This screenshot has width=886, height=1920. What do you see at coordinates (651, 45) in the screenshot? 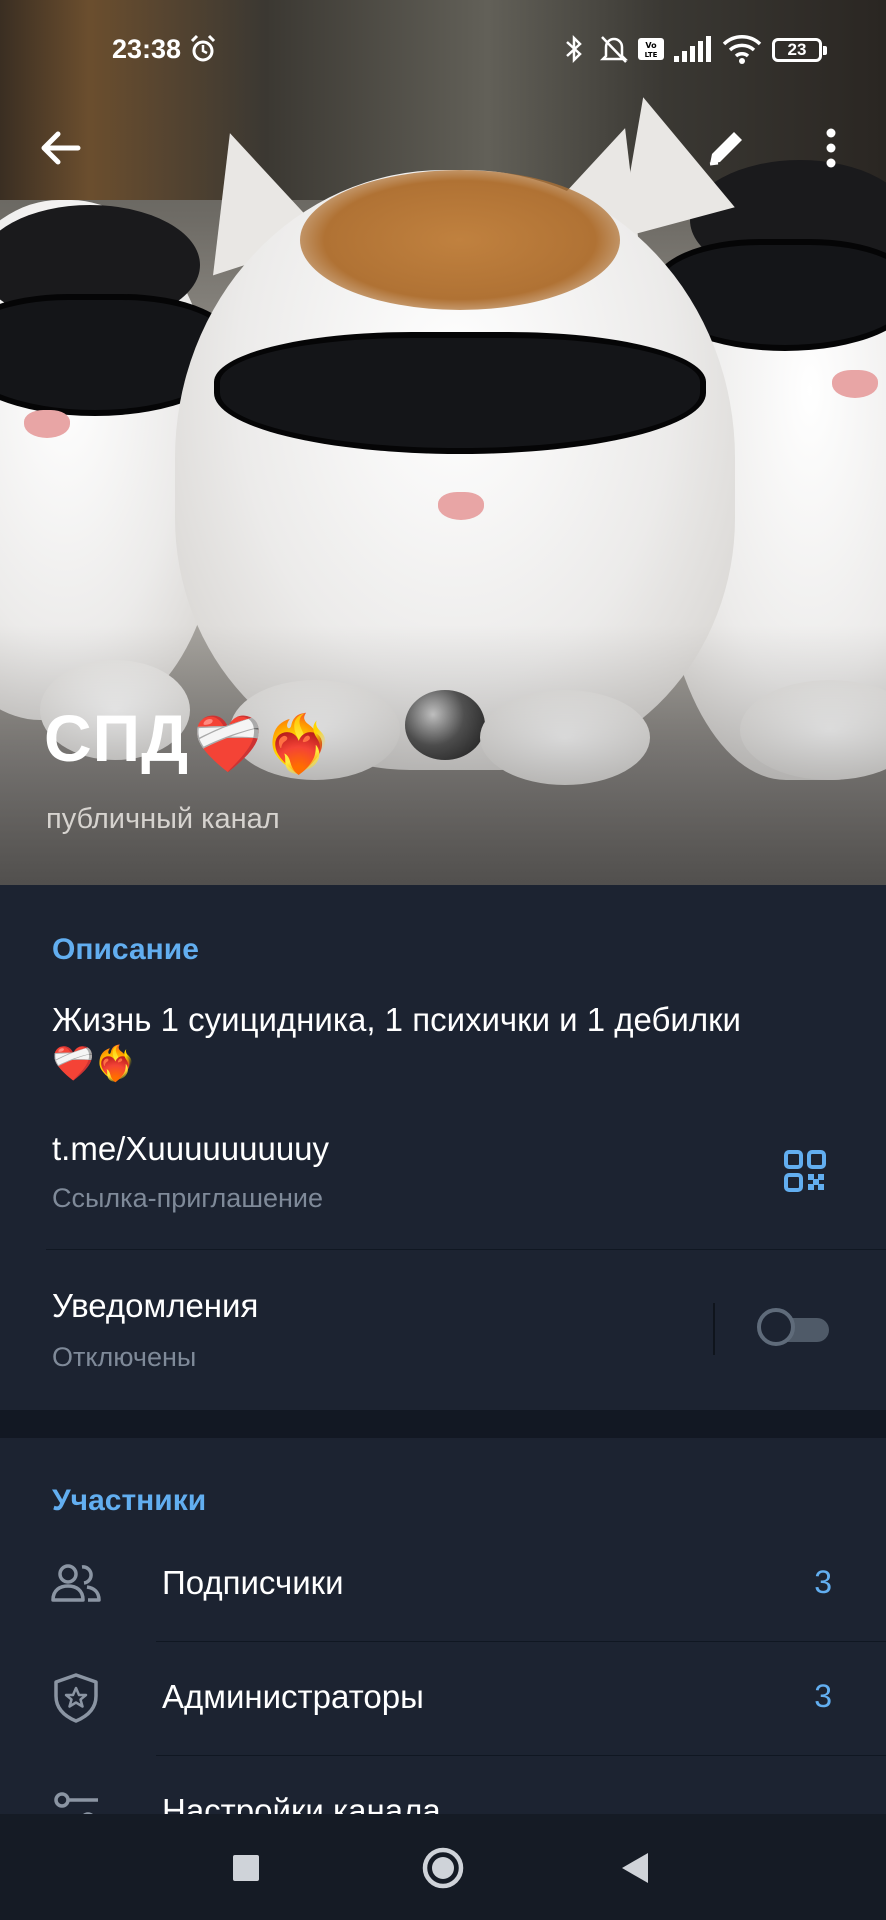
I see `svg-text: Vo` at bounding box center [651, 45].